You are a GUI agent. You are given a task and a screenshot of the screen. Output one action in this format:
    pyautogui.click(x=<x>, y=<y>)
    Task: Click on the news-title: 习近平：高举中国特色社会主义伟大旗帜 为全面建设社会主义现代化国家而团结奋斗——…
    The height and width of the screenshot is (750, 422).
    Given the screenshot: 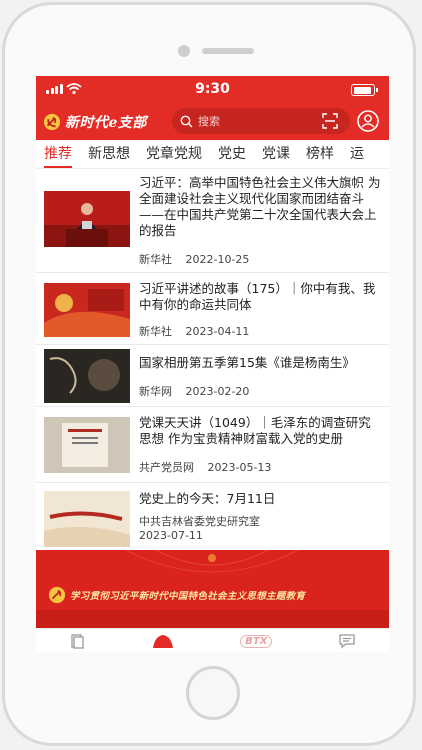 What is the action you would take?
    pyautogui.click(x=260, y=206)
    